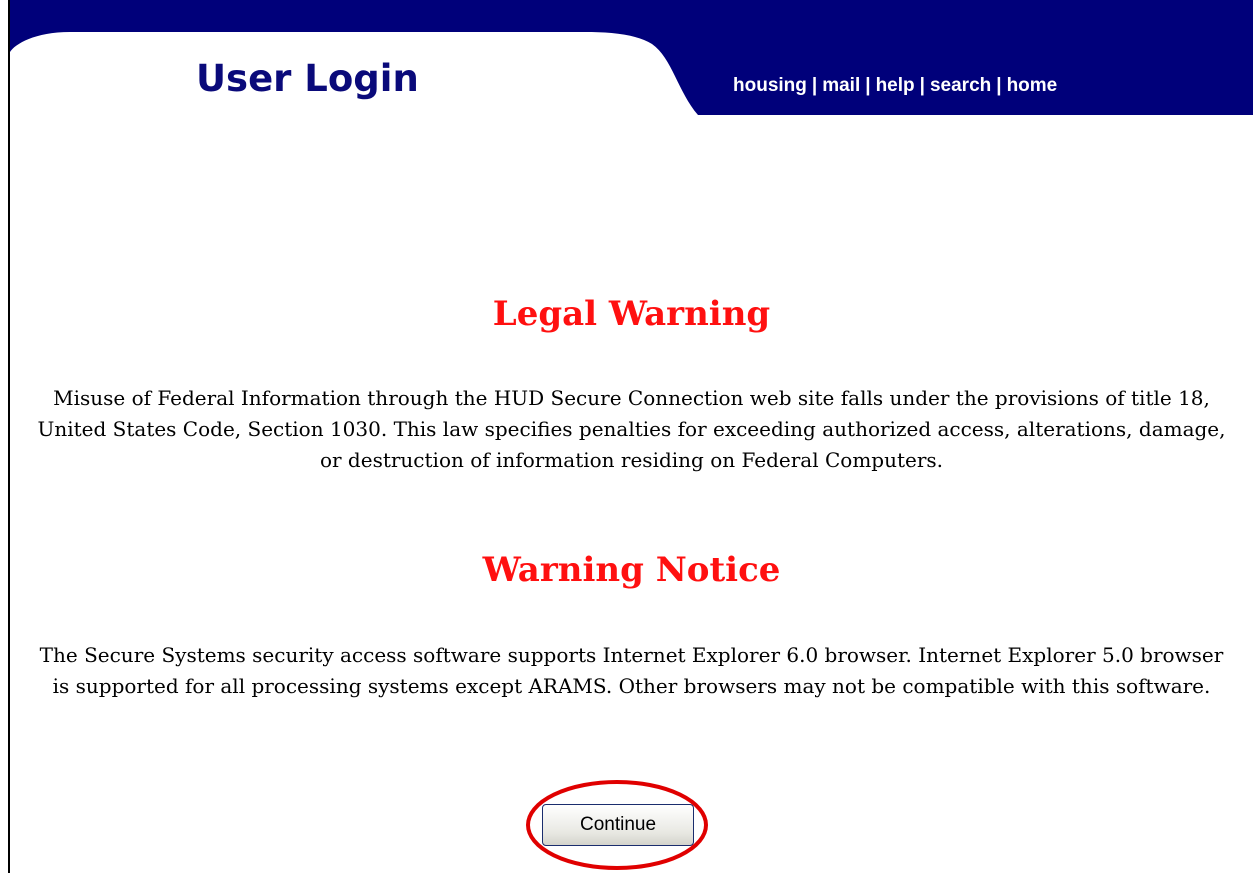 The width and height of the screenshot is (1253, 876). I want to click on nav-link-help: help, so click(895, 85).